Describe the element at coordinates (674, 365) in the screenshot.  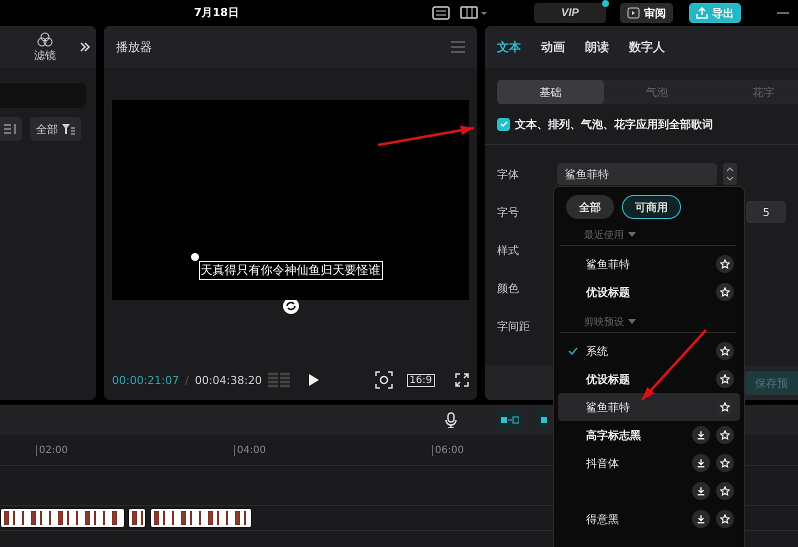
I see `arrow-drawing` at that location.